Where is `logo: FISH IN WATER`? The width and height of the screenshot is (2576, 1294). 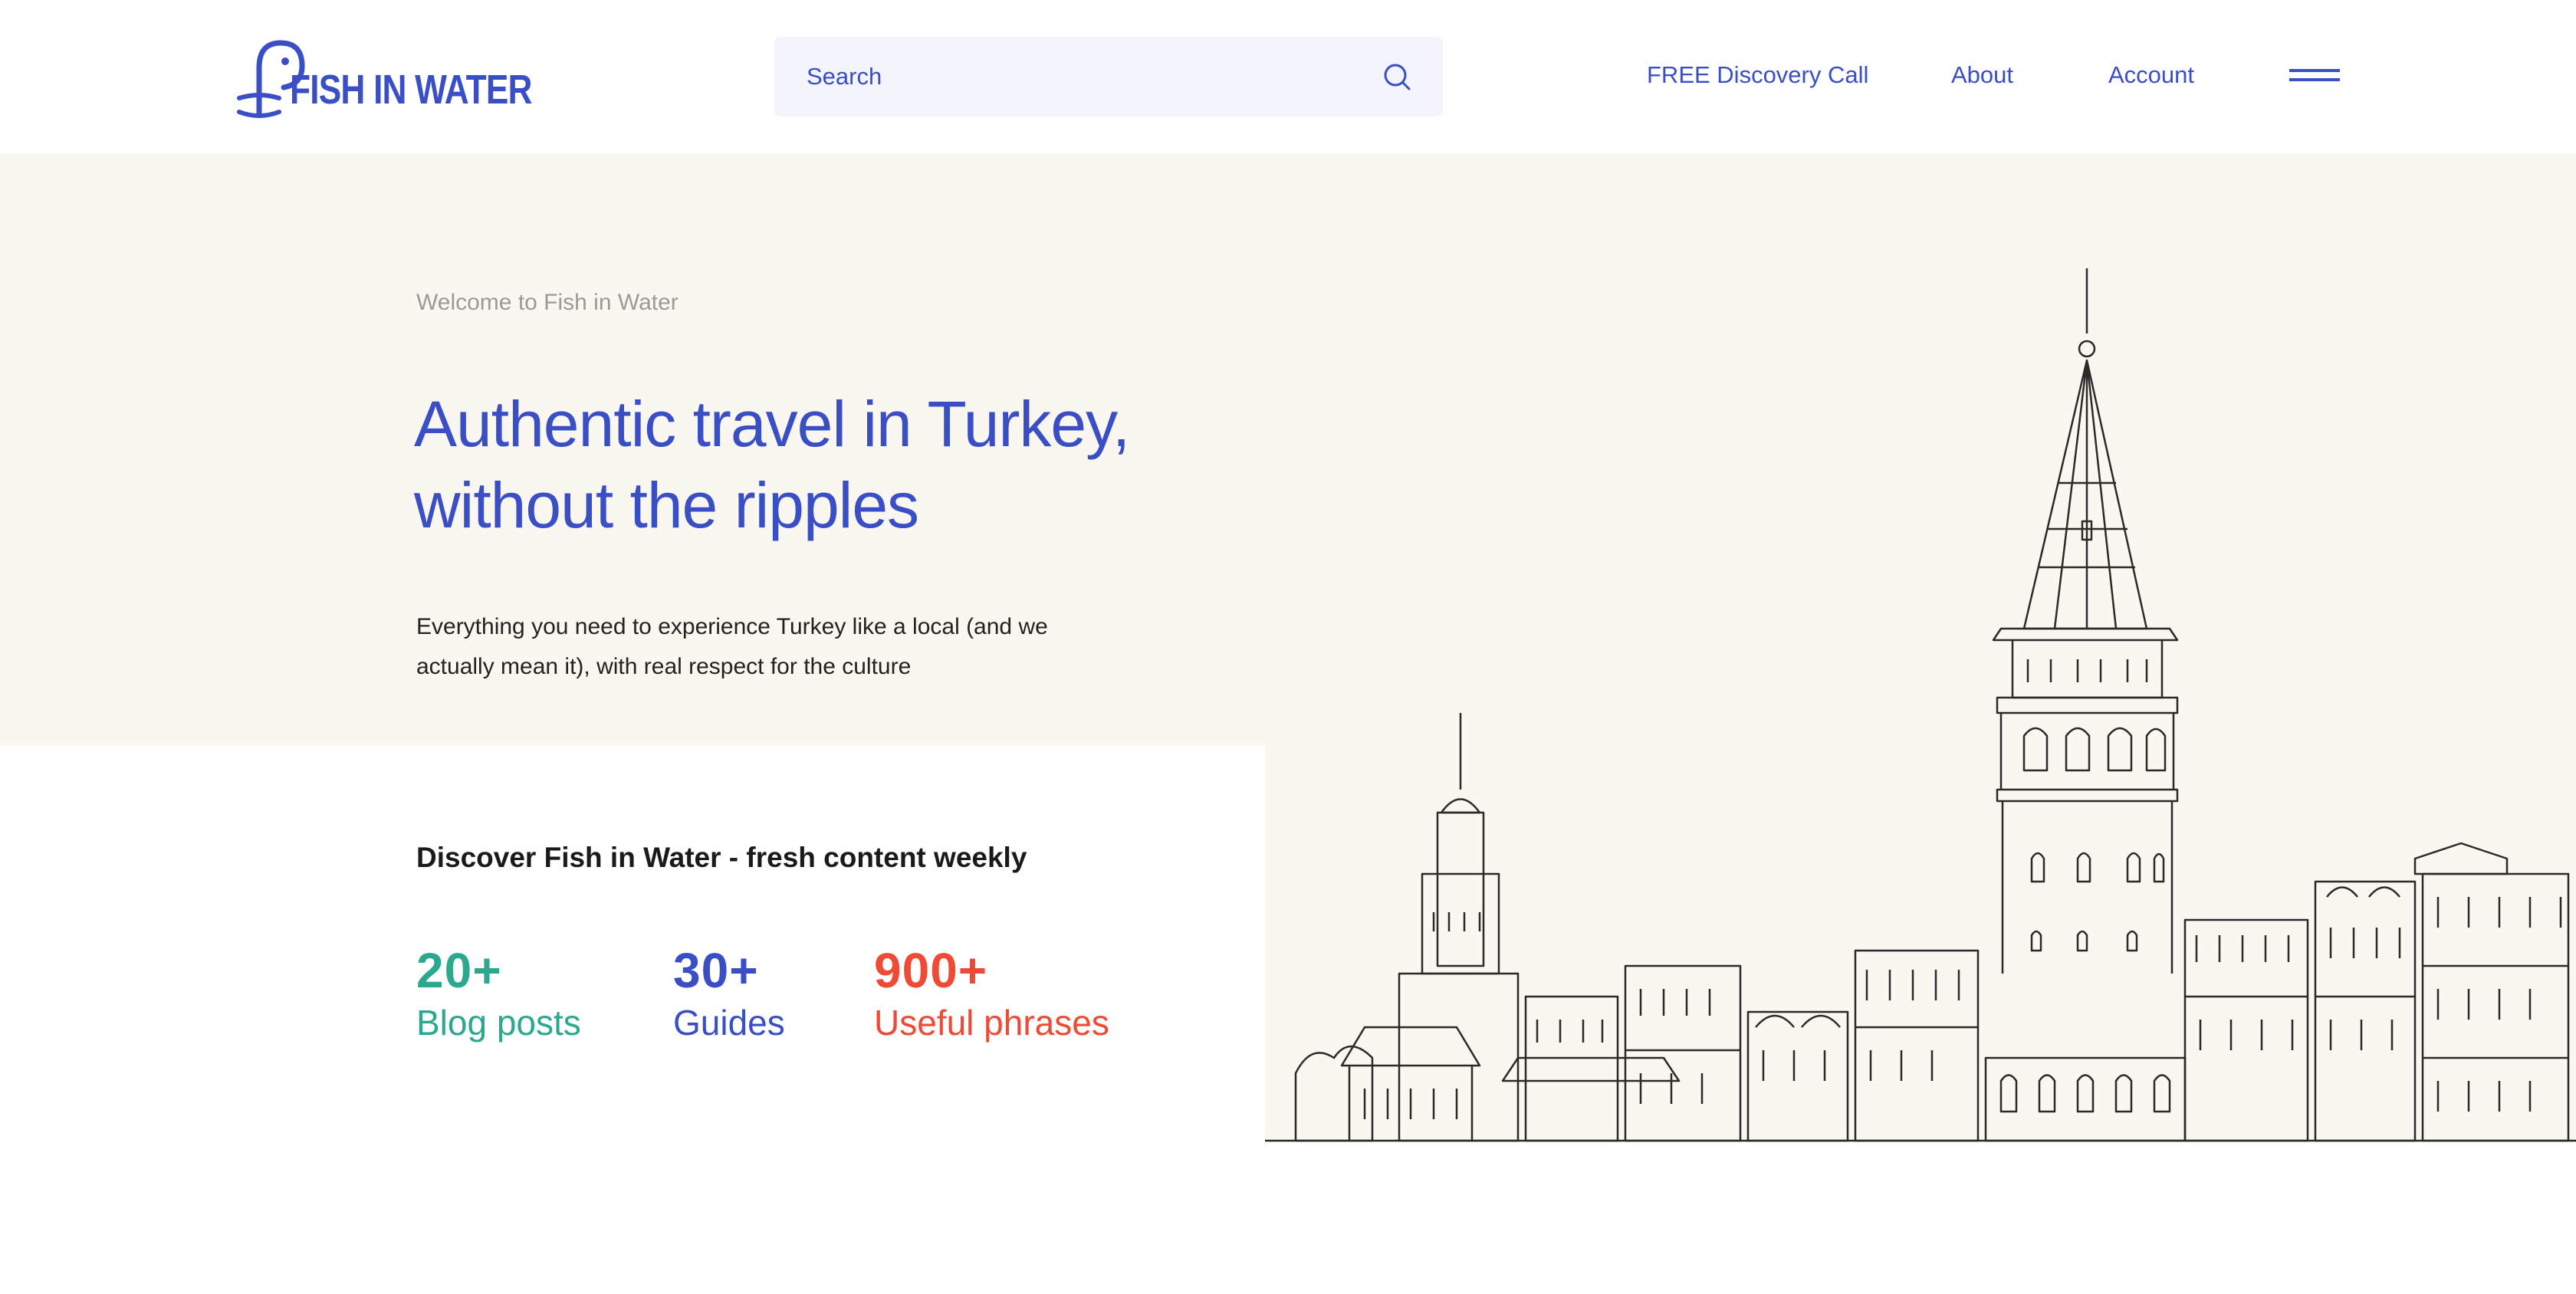
logo: FISH IN WATER is located at coordinates (385, 79).